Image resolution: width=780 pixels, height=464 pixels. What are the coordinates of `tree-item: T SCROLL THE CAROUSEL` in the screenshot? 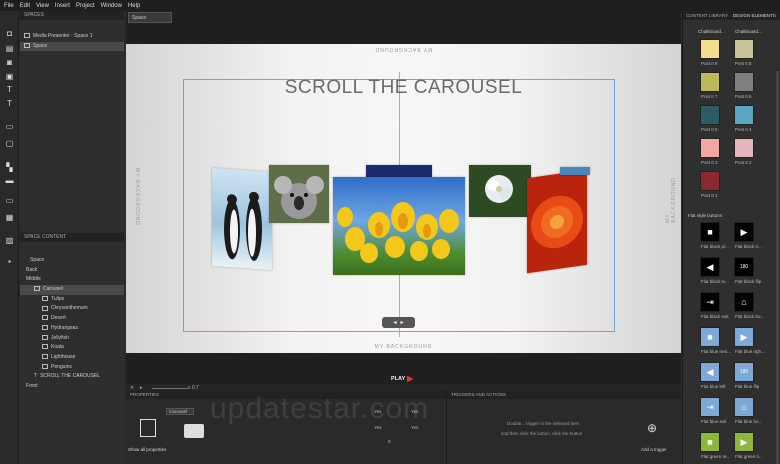 It's located at (72, 377).